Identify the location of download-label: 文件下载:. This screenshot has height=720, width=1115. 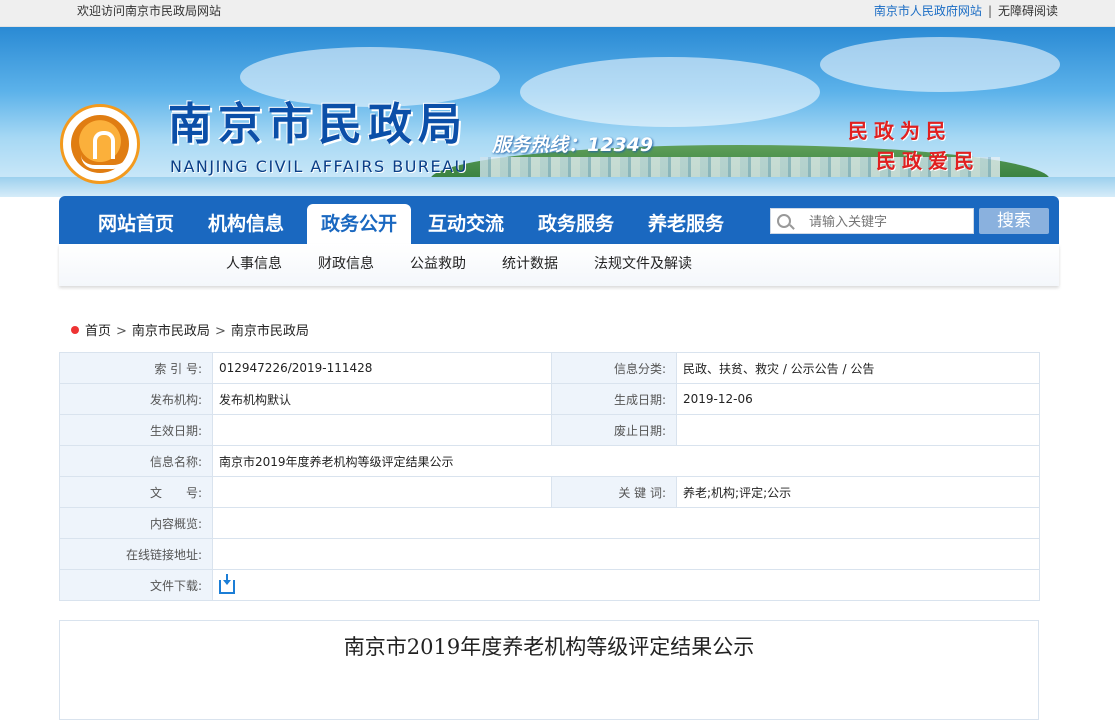
(136, 585).